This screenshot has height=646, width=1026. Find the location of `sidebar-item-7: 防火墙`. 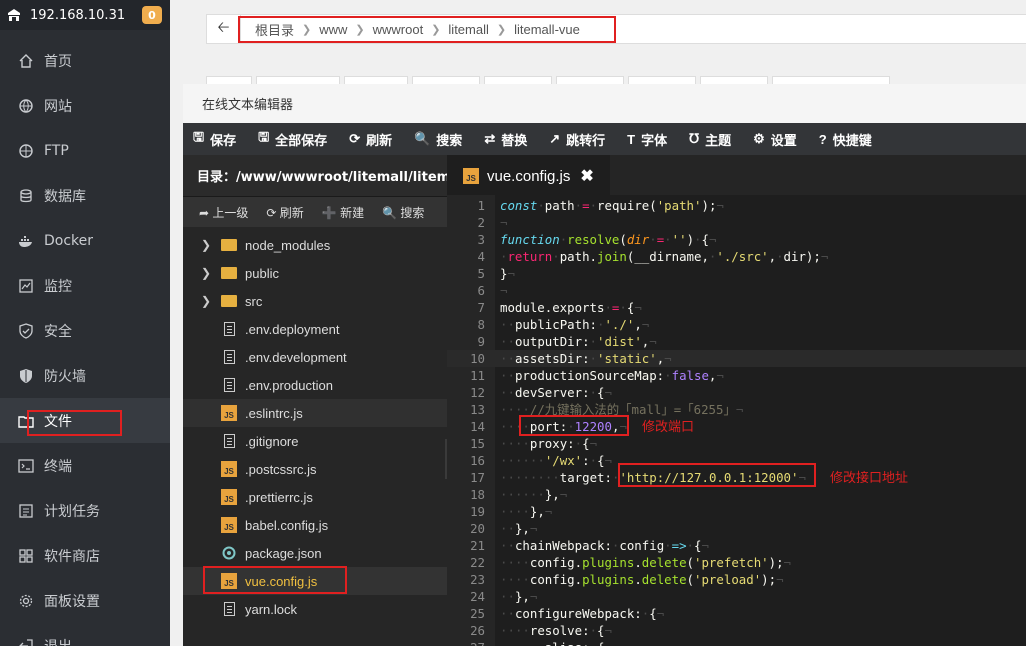

sidebar-item-7: 防火墙 is located at coordinates (85, 375).